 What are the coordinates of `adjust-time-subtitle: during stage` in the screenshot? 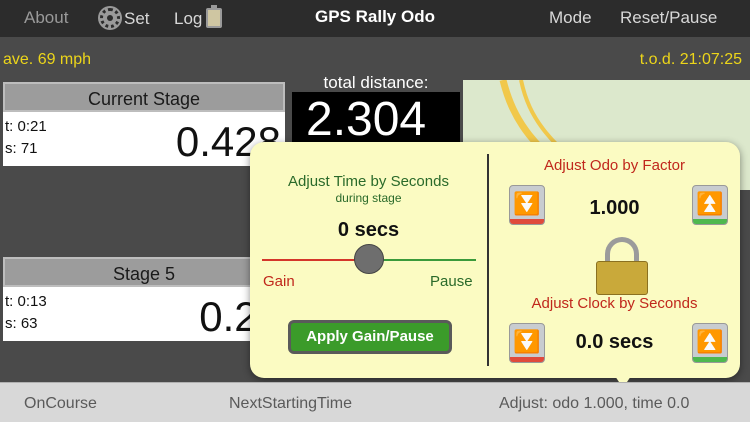 It's located at (368, 198).